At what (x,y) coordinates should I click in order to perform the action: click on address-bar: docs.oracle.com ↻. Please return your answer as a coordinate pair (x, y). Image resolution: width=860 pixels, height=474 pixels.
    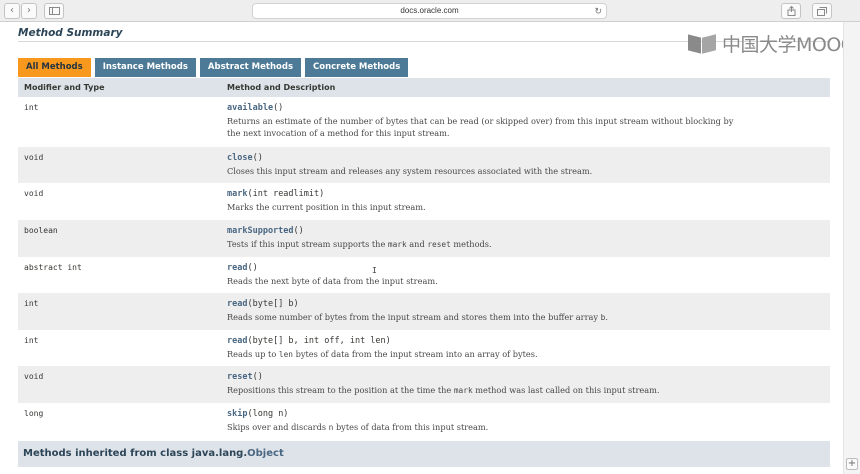
    Looking at the image, I should click on (429, 11).